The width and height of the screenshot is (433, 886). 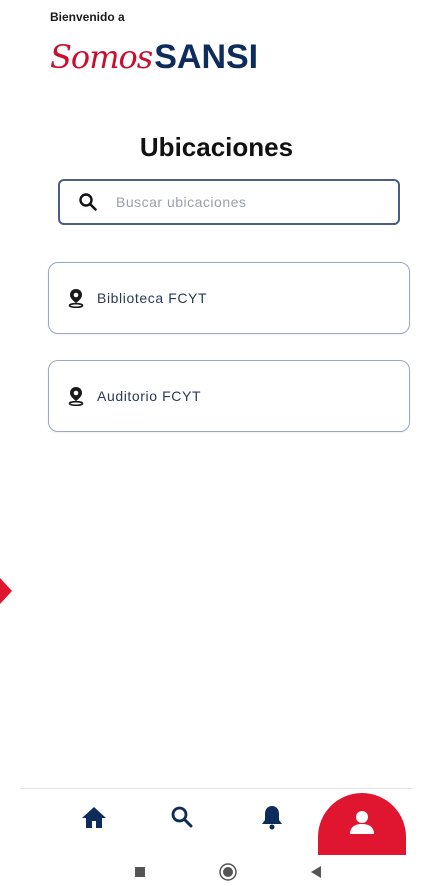 I want to click on nav-notifications-button, so click(x=272, y=819).